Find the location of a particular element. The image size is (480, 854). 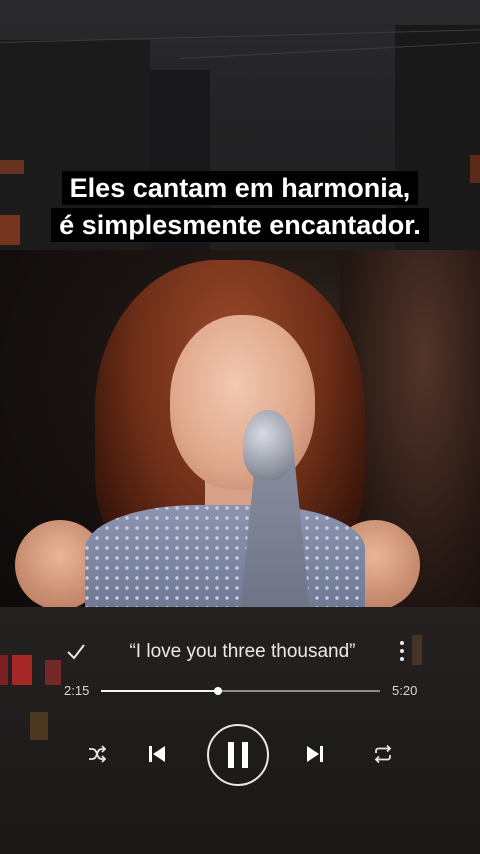

skip-previous-icon is located at coordinates (157, 754).